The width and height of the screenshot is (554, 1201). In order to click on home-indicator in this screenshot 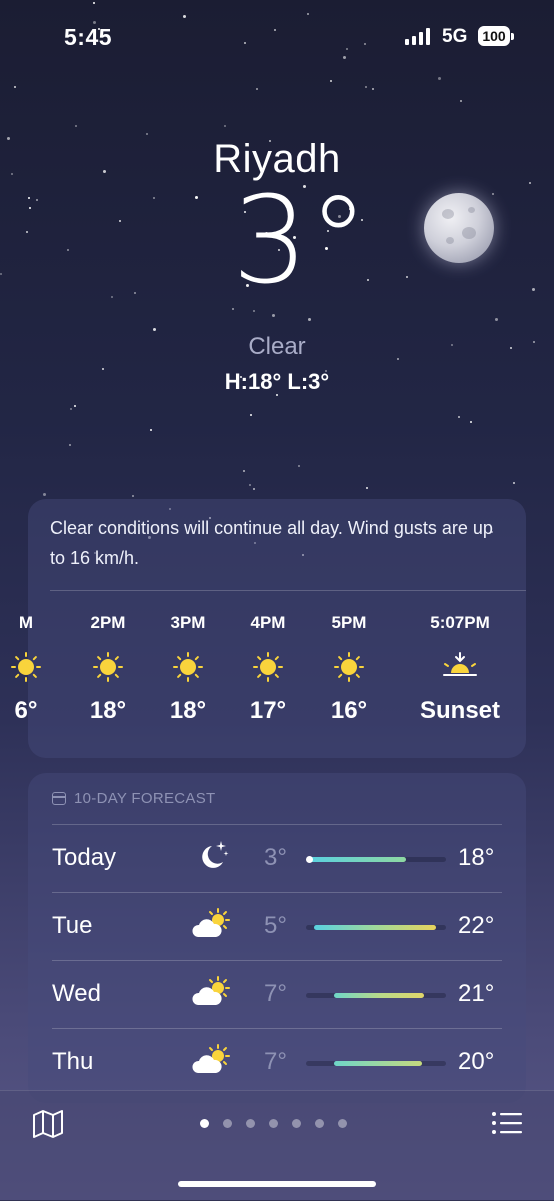, I will do `click(277, 1184)`.